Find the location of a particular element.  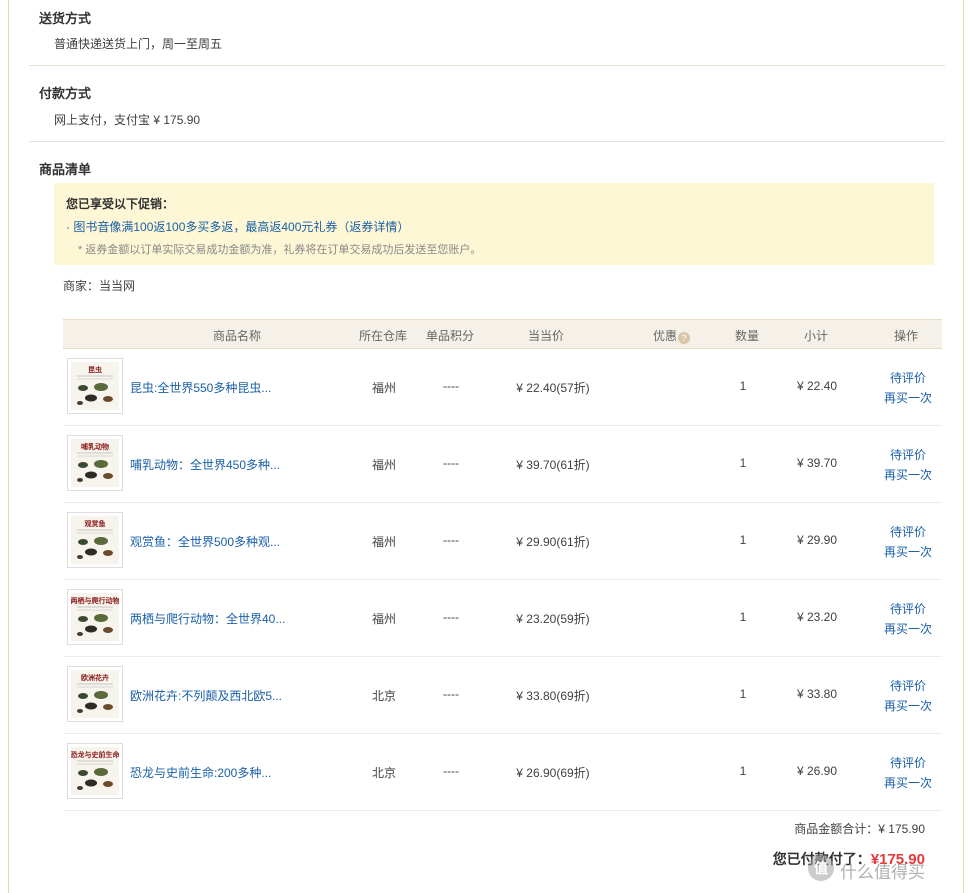

watermark: 值 什么值得买 is located at coordinates (883, 870).